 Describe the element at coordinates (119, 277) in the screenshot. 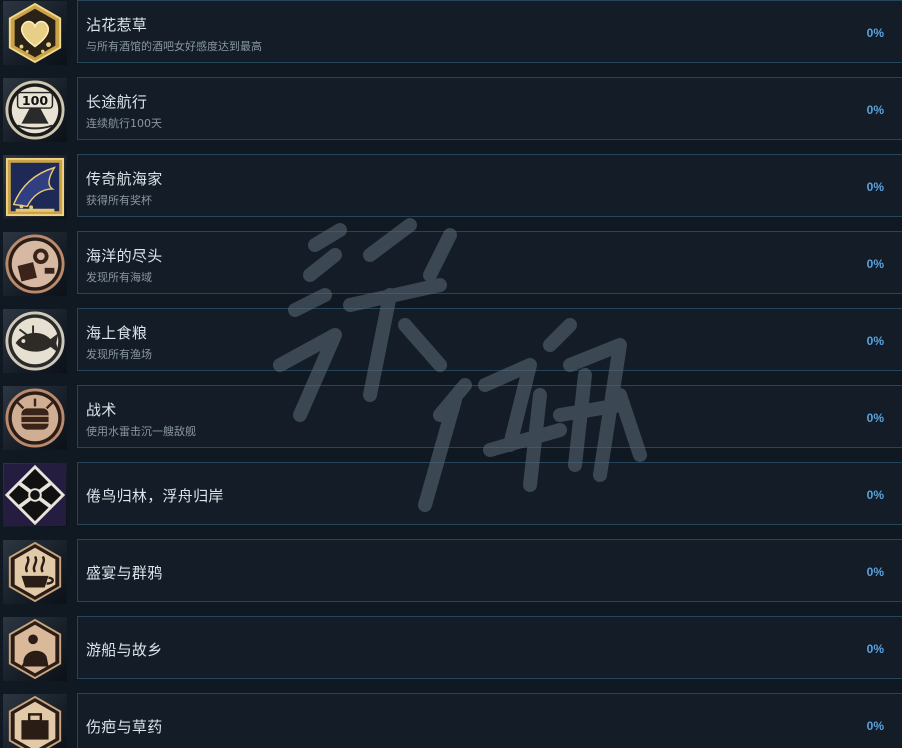

I see `achievement-description: 发现所有海域` at that location.